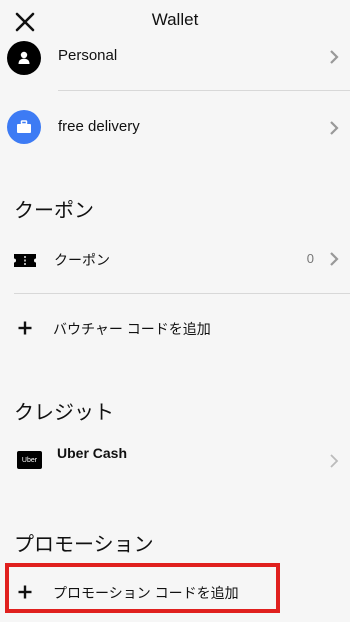  What do you see at coordinates (64, 413) in the screenshot?
I see `section-title-credits: クレジット` at bounding box center [64, 413].